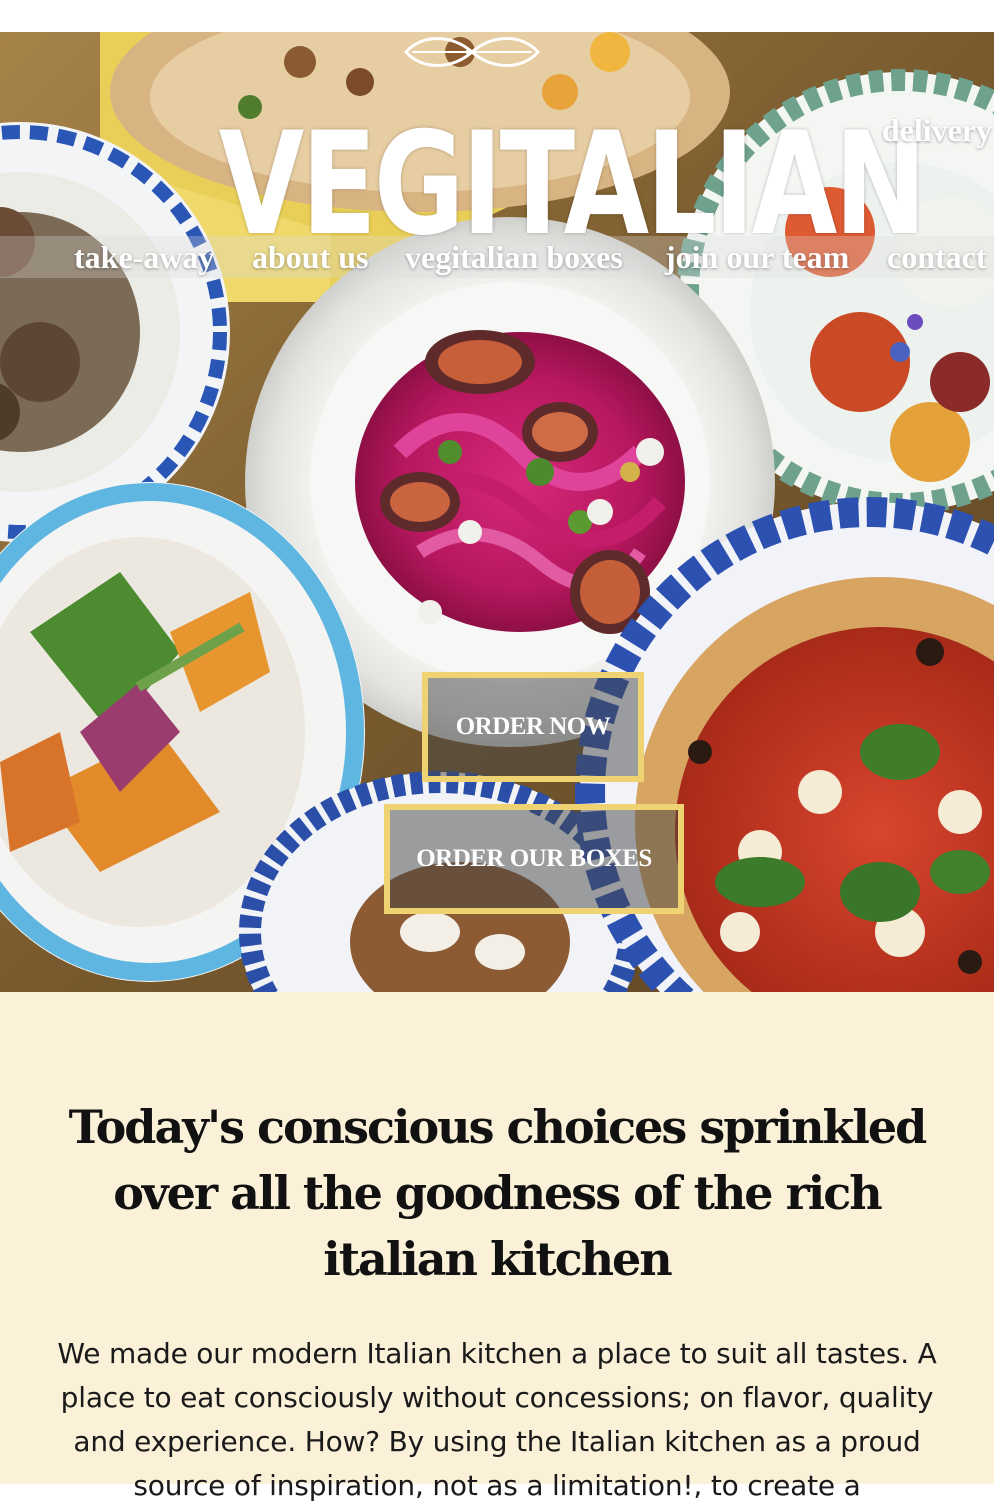  What do you see at coordinates (310, 257) in the screenshot?
I see `nav-link-about-us: about us` at bounding box center [310, 257].